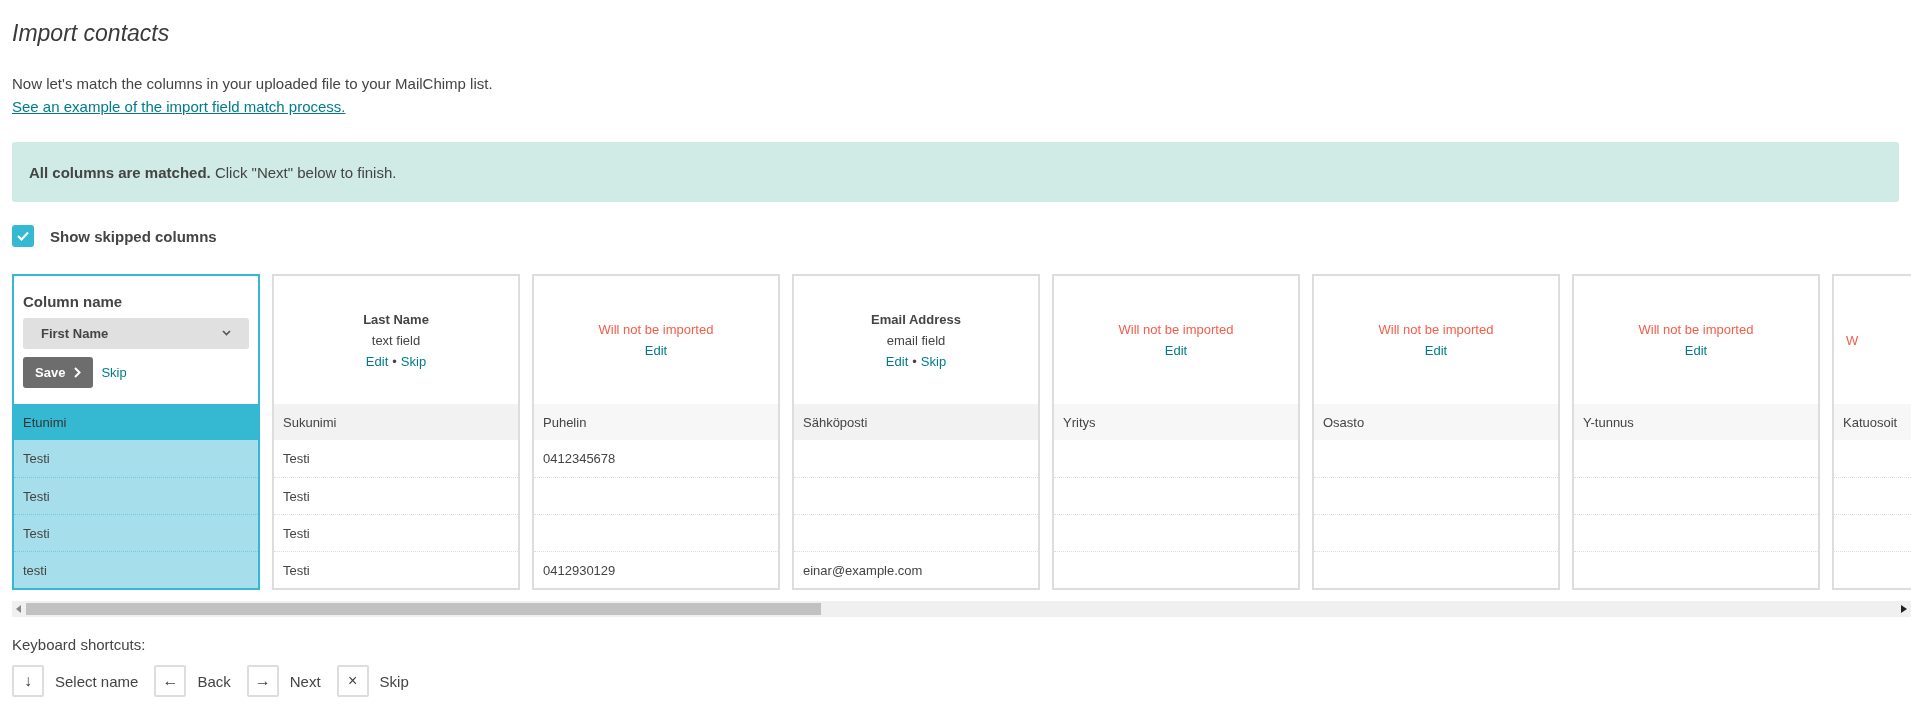 The image size is (1911, 727). What do you see at coordinates (916, 569) in the screenshot?
I see `table-cell: einar@example.com` at bounding box center [916, 569].